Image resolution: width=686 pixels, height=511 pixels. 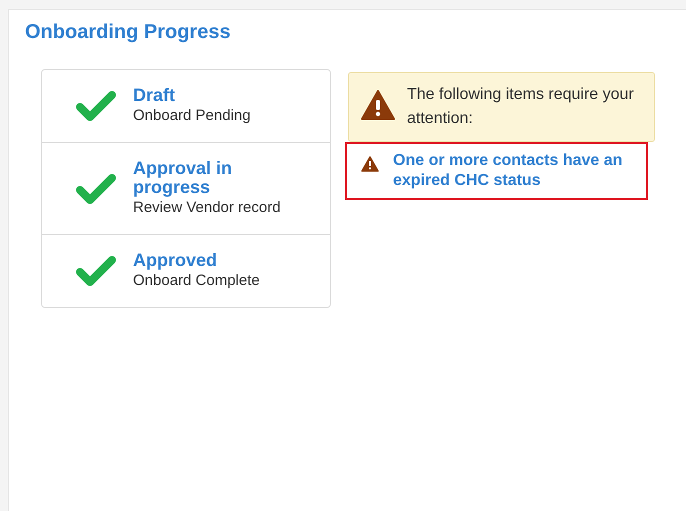 I want to click on step-subtitle: Onboard Complete, so click(x=196, y=281).